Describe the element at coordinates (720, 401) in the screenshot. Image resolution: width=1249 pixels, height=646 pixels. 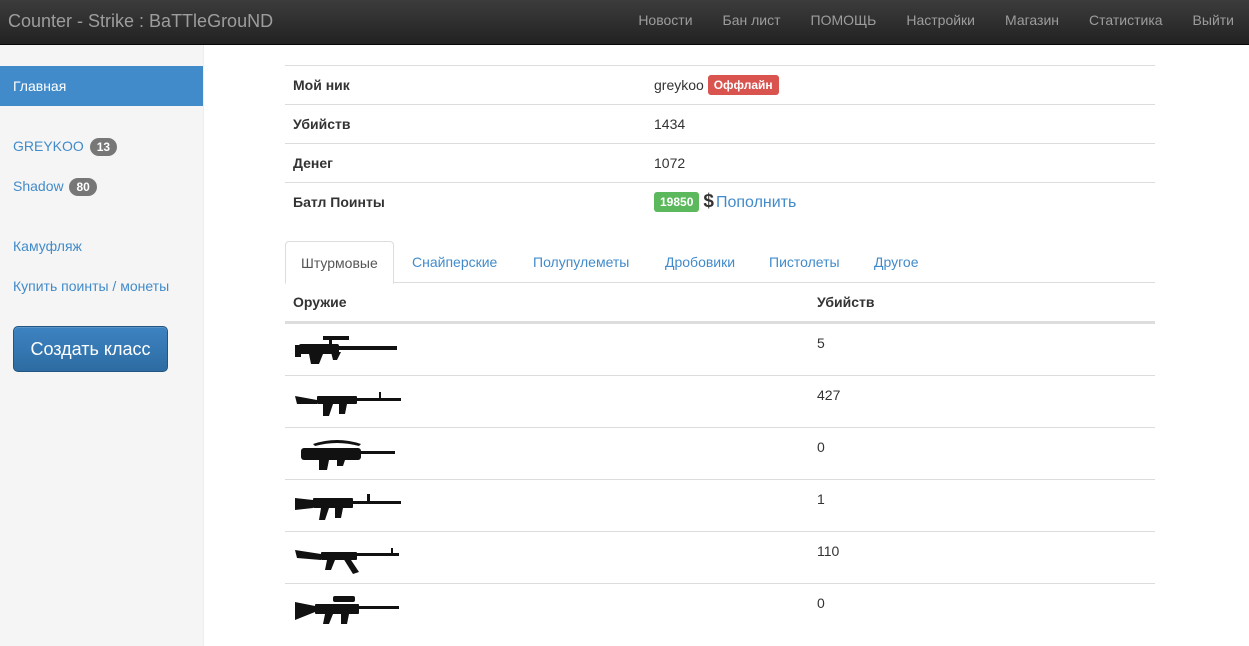
I see `table-row: 427` at that location.